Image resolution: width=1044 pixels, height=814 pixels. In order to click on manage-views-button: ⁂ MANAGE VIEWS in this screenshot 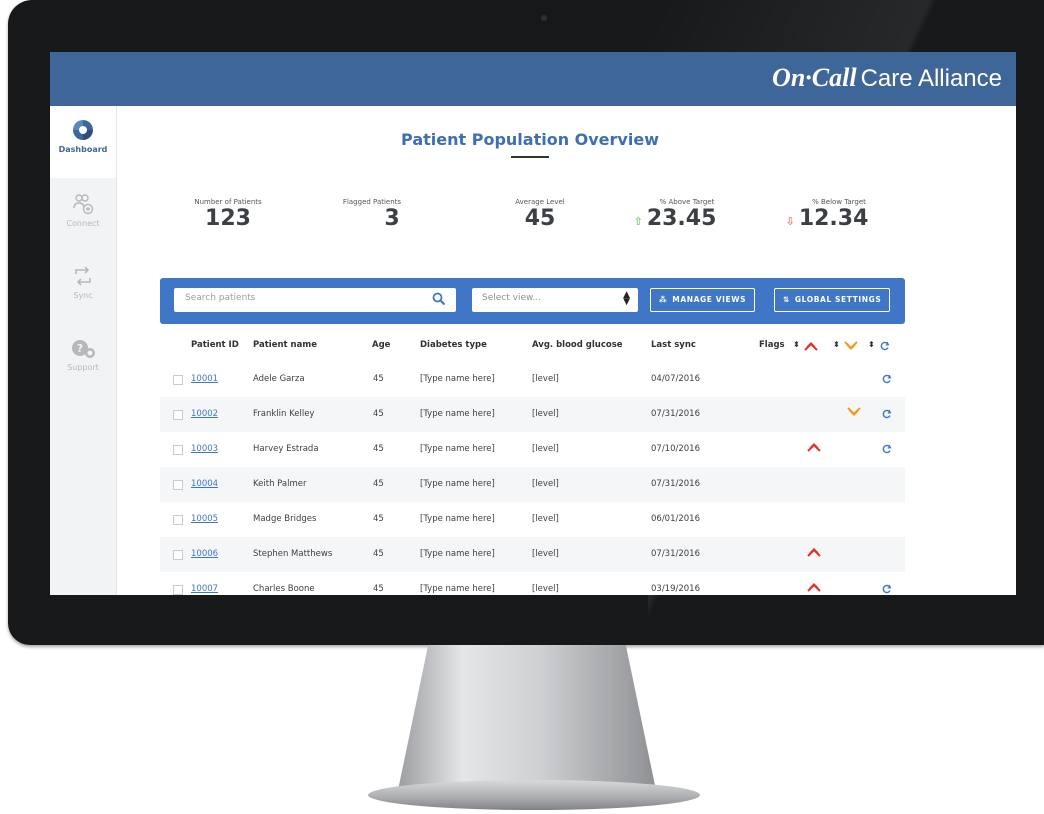, I will do `click(703, 300)`.